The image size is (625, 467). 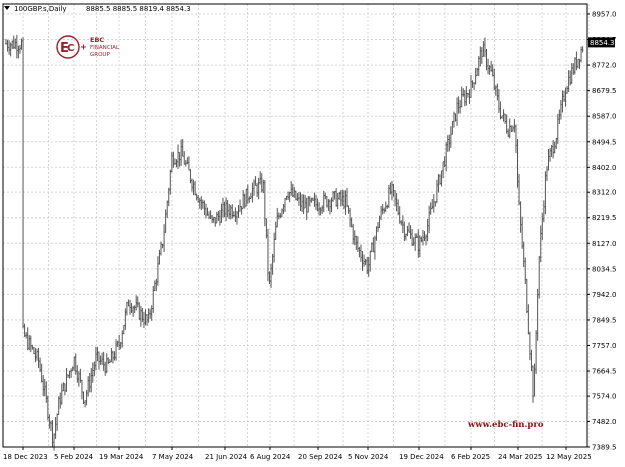 I want to click on price-tick-label: 8679.5, so click(x=604, y=91).